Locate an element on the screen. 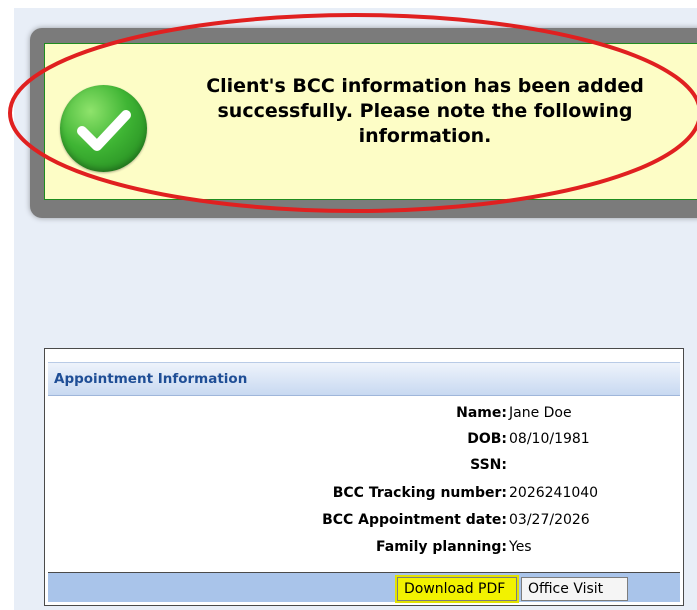 Image resolution: width=697 pixels, height=610 pixels. info-row-dob: DOB: 08/10/1981 is located at coordinates (365, 442).